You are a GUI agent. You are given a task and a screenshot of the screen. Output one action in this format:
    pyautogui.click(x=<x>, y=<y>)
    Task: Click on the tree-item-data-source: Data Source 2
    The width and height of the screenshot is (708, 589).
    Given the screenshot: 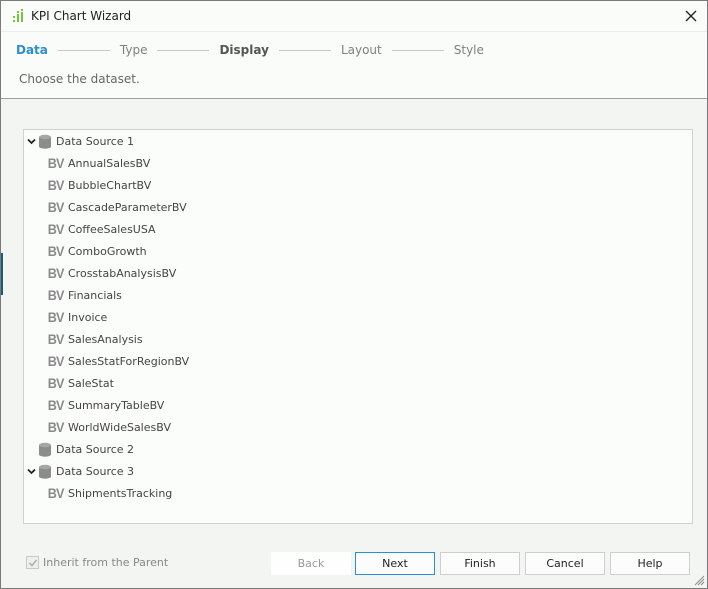 What is the action you would take?
    pyautogui.click(x=80, y=449)
    